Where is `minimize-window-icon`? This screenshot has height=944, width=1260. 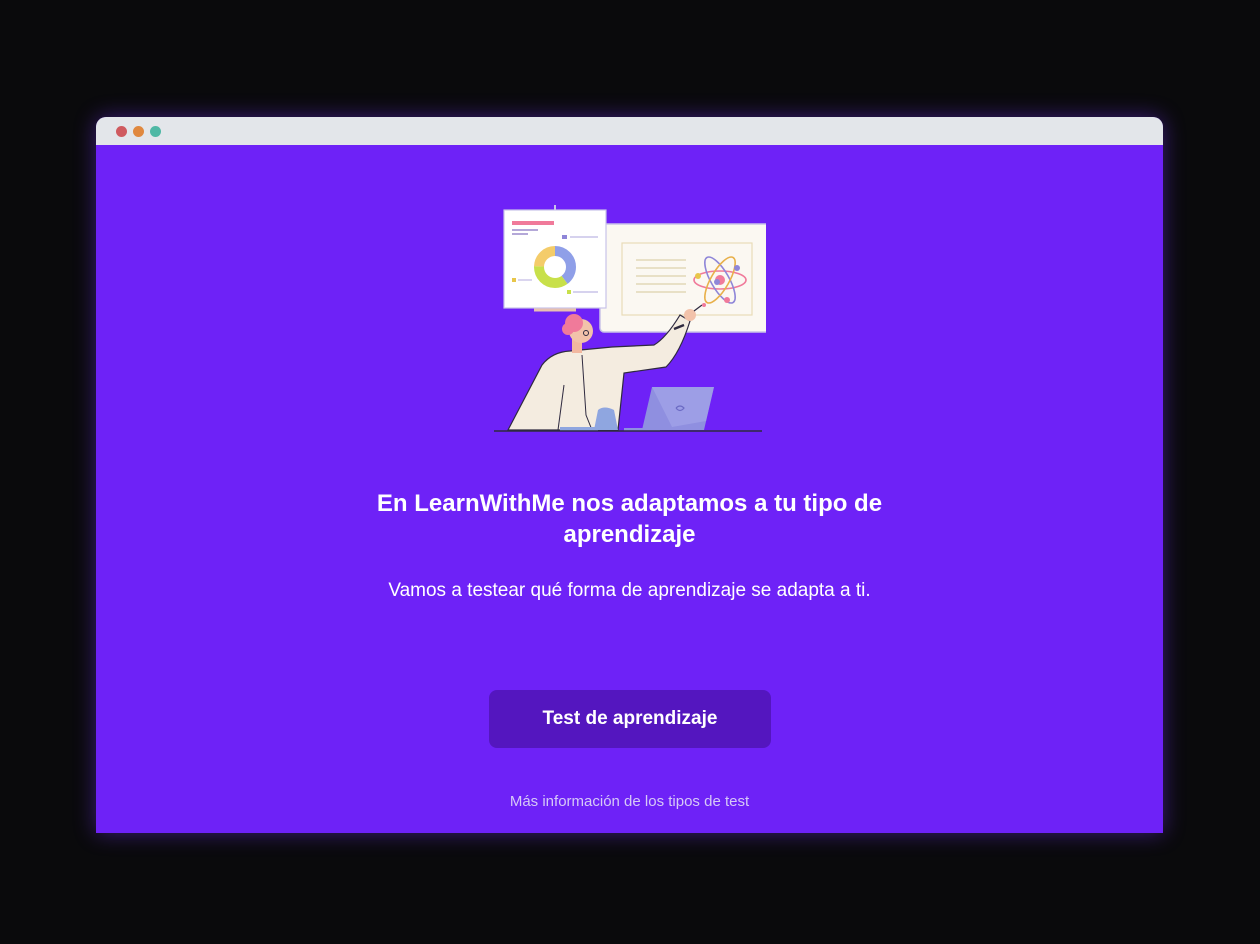
minimize-window-icon is located at coordinates (138, 131).